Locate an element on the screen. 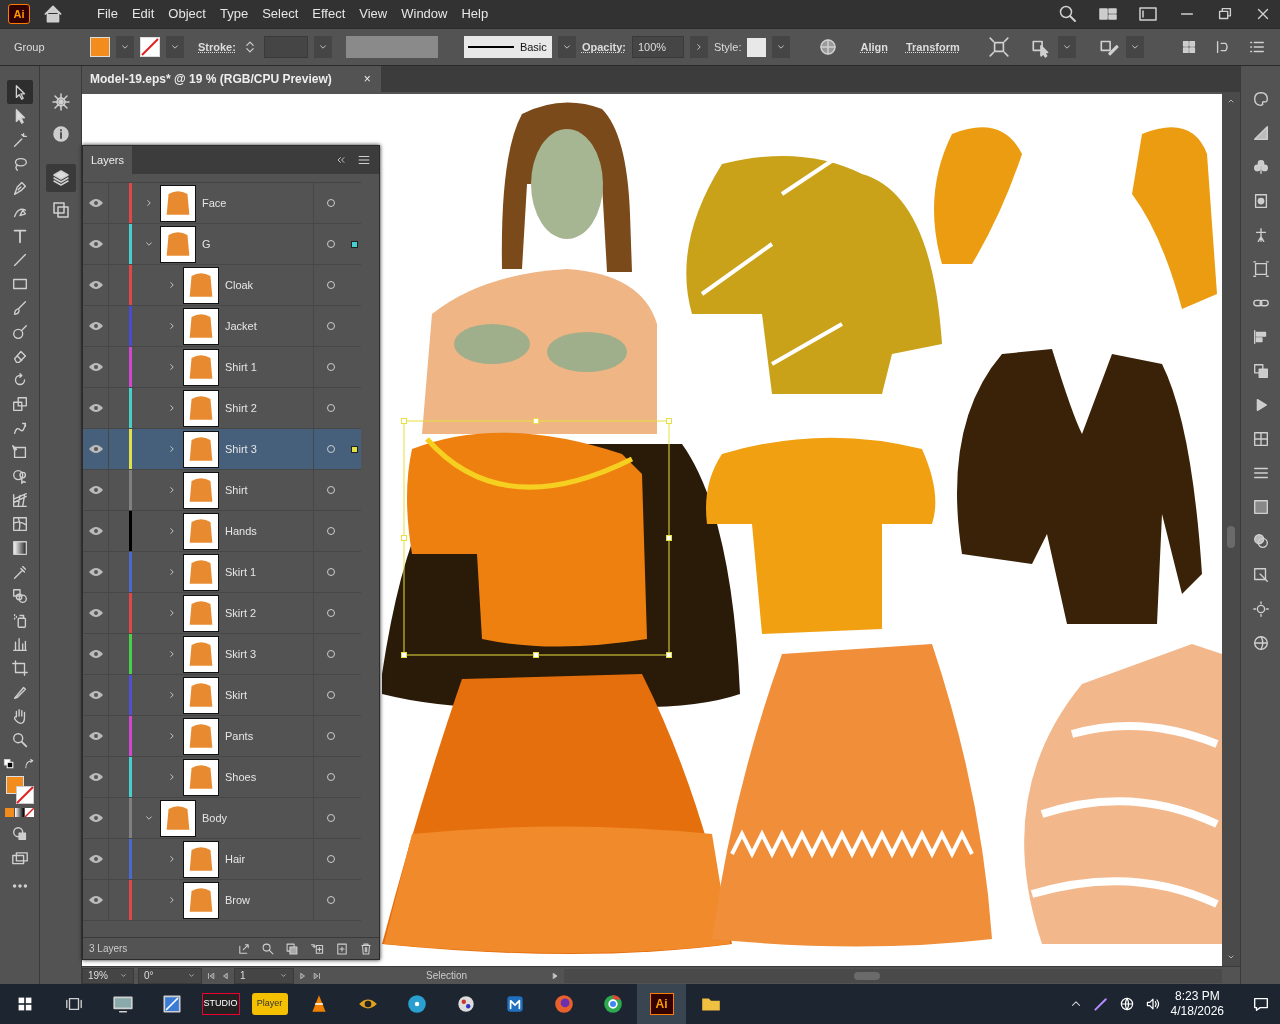  layer-row: Shoes is located at coordinates (222, 777).